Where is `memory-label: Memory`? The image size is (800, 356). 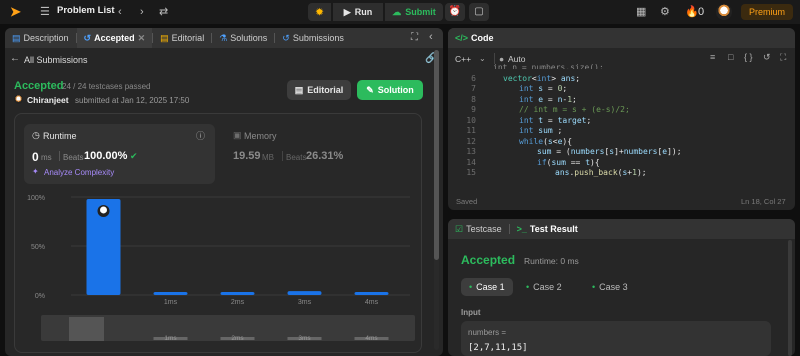
memory-label: Memory is located at coordinates (260, 136).